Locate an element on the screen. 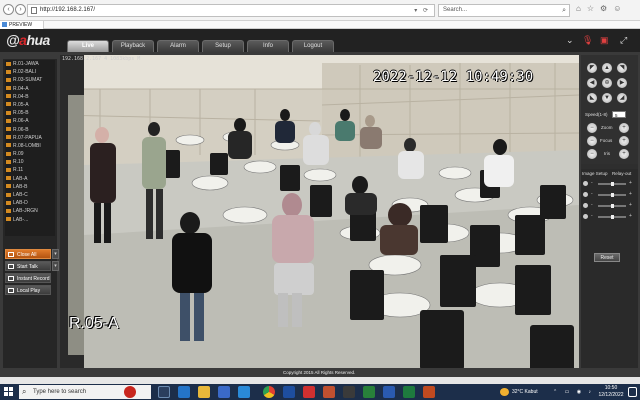  hue-slider: - + is located at coordinates (609, 216).